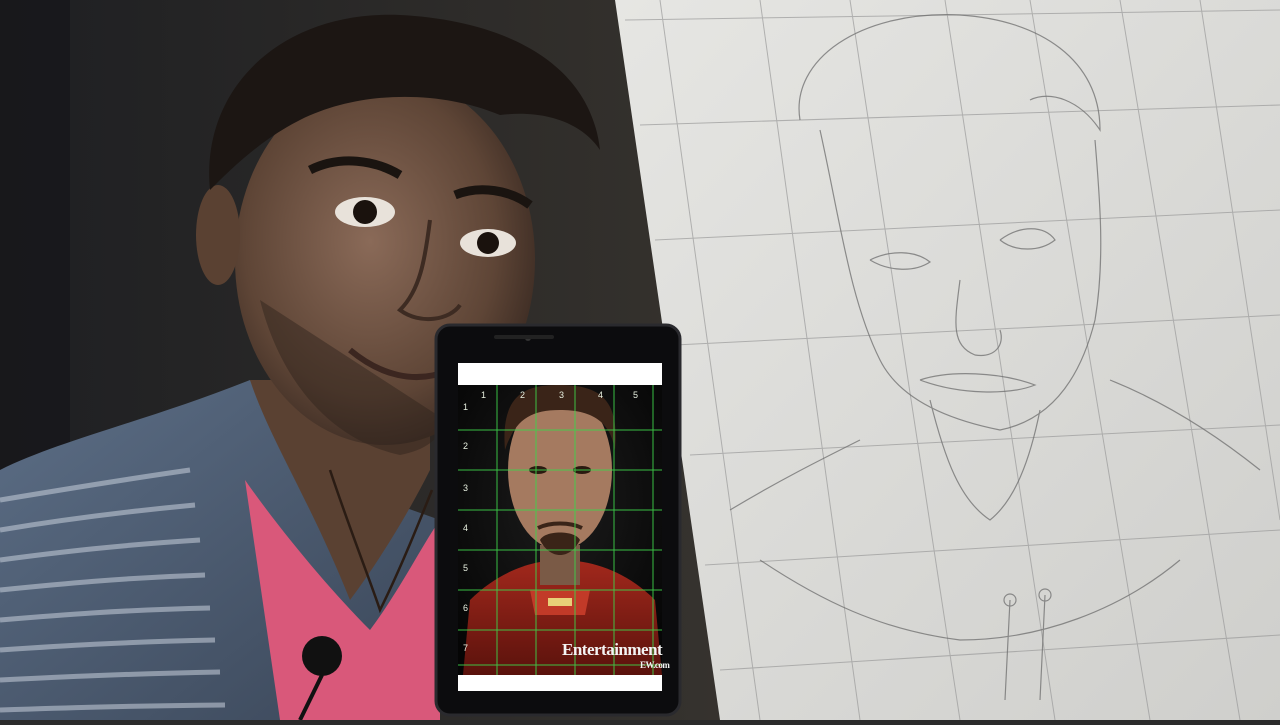  I want to click on grid-row-label: 4, so click(466, 528).